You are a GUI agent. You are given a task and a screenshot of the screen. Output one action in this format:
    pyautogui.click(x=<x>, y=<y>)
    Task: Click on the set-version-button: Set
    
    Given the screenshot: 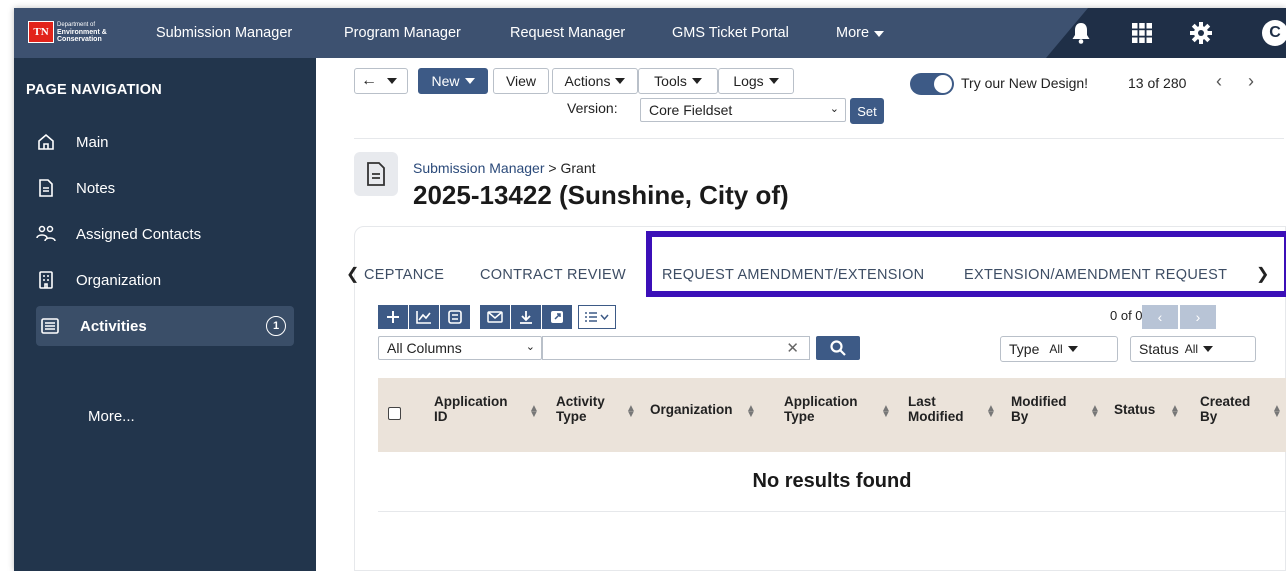 What is the action you would take?
    pyautogui.click(x=867, y=111)
    